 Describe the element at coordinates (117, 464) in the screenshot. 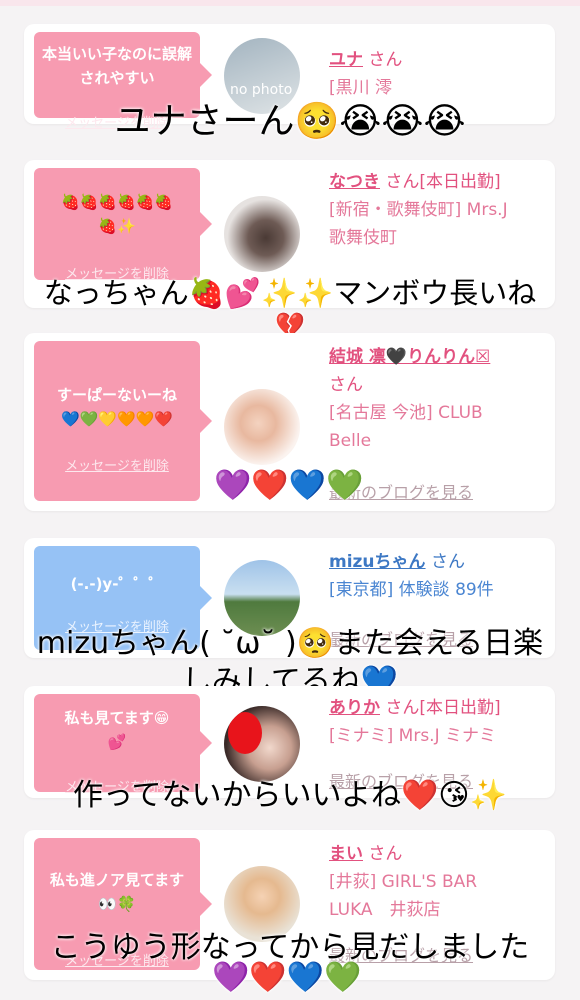

I see `delete-message-link: メッセージを削除` at that location.